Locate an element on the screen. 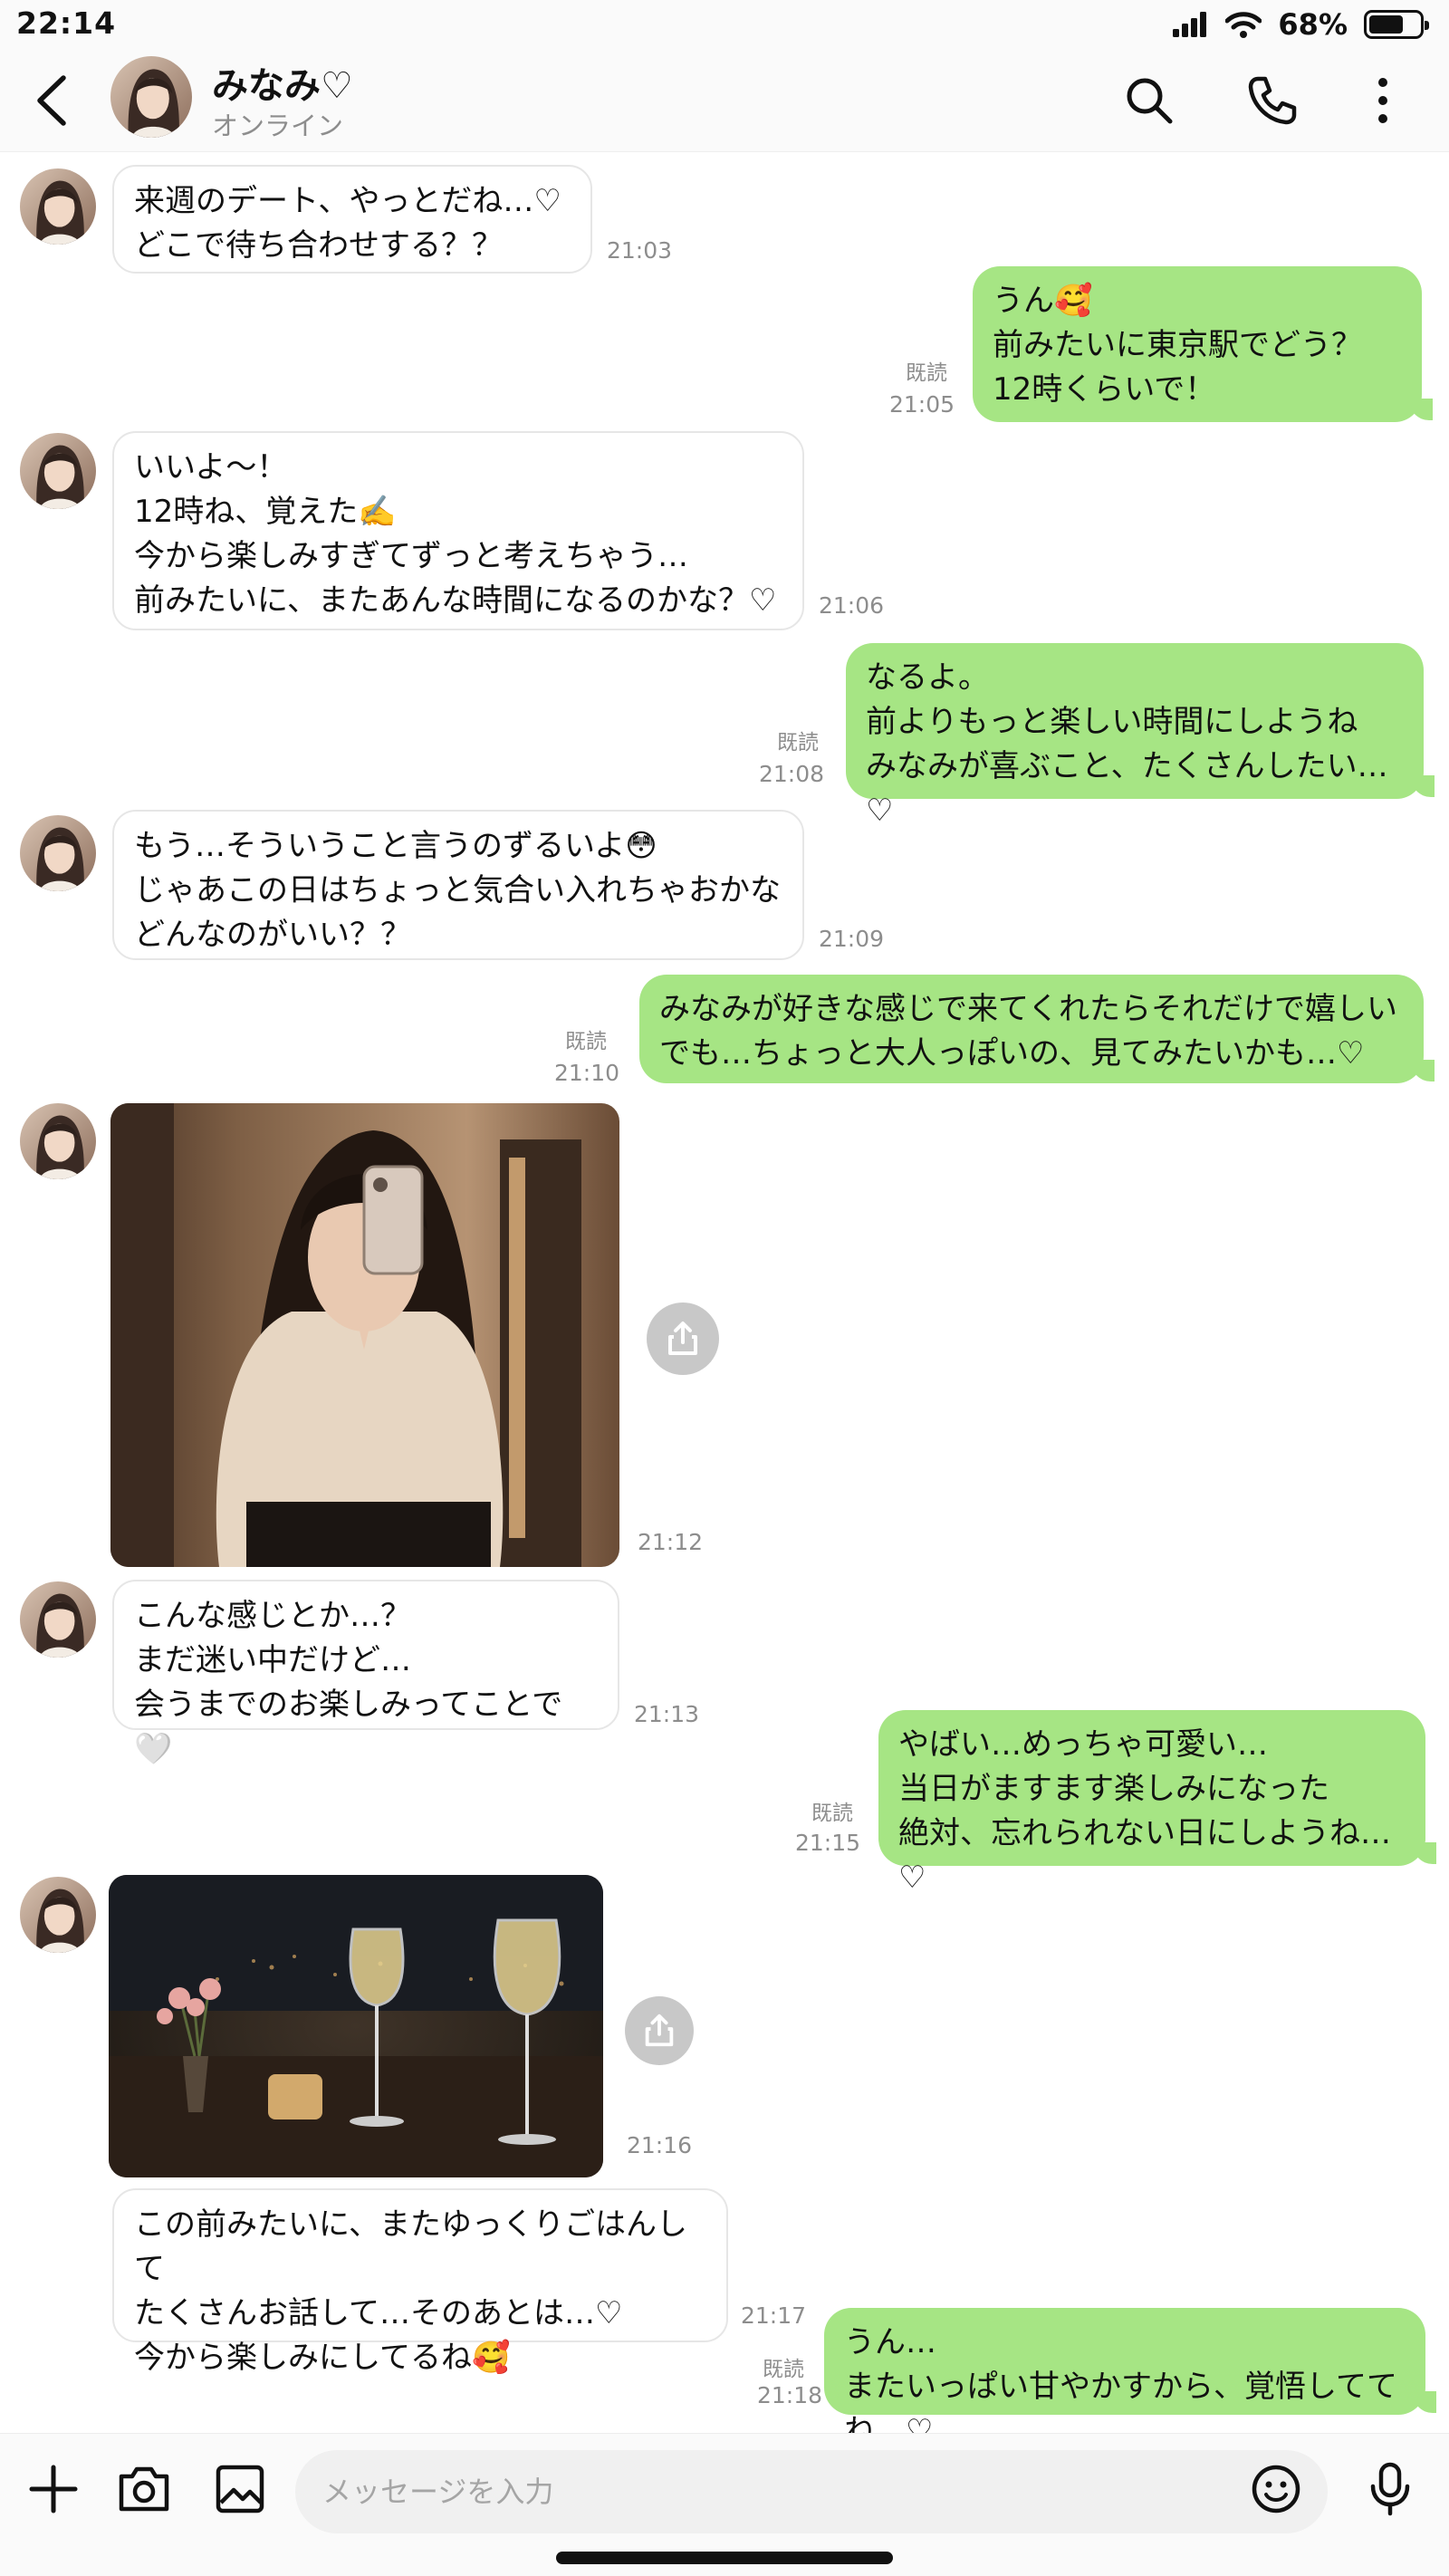  status-time: 22:14 is located at coordinates (66, 23).